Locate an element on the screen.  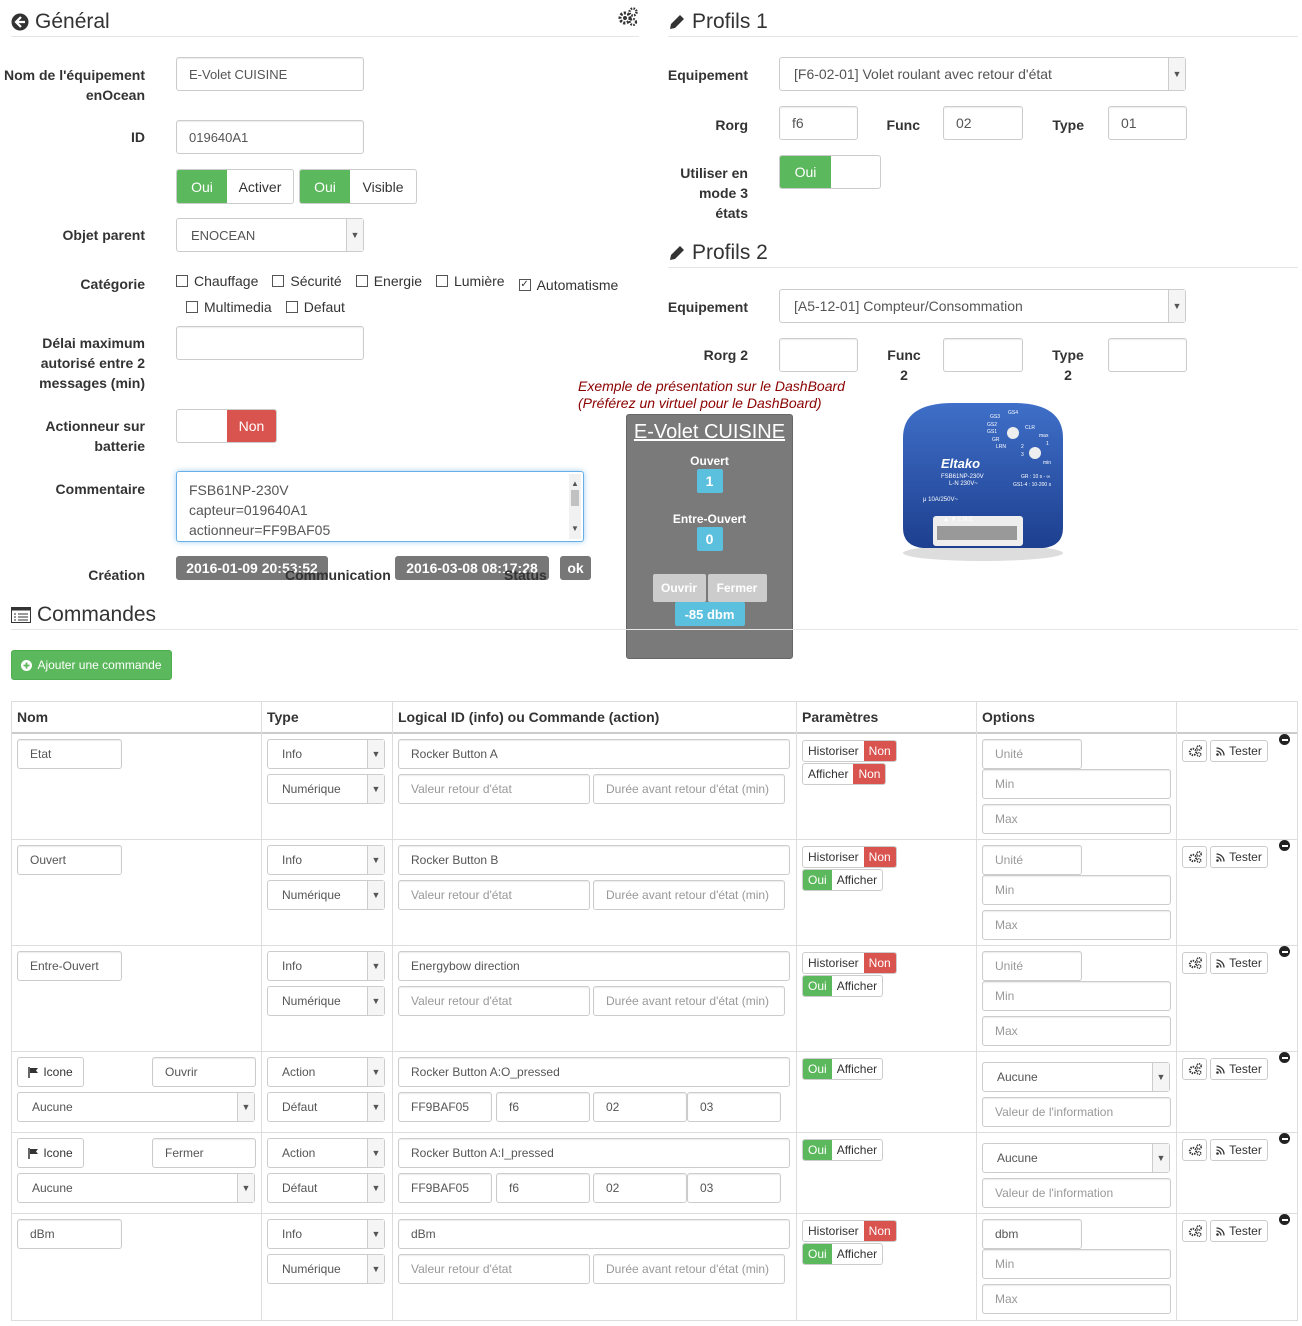
logical-id-input: Rocker Button B is located at coordinates (594, 860).